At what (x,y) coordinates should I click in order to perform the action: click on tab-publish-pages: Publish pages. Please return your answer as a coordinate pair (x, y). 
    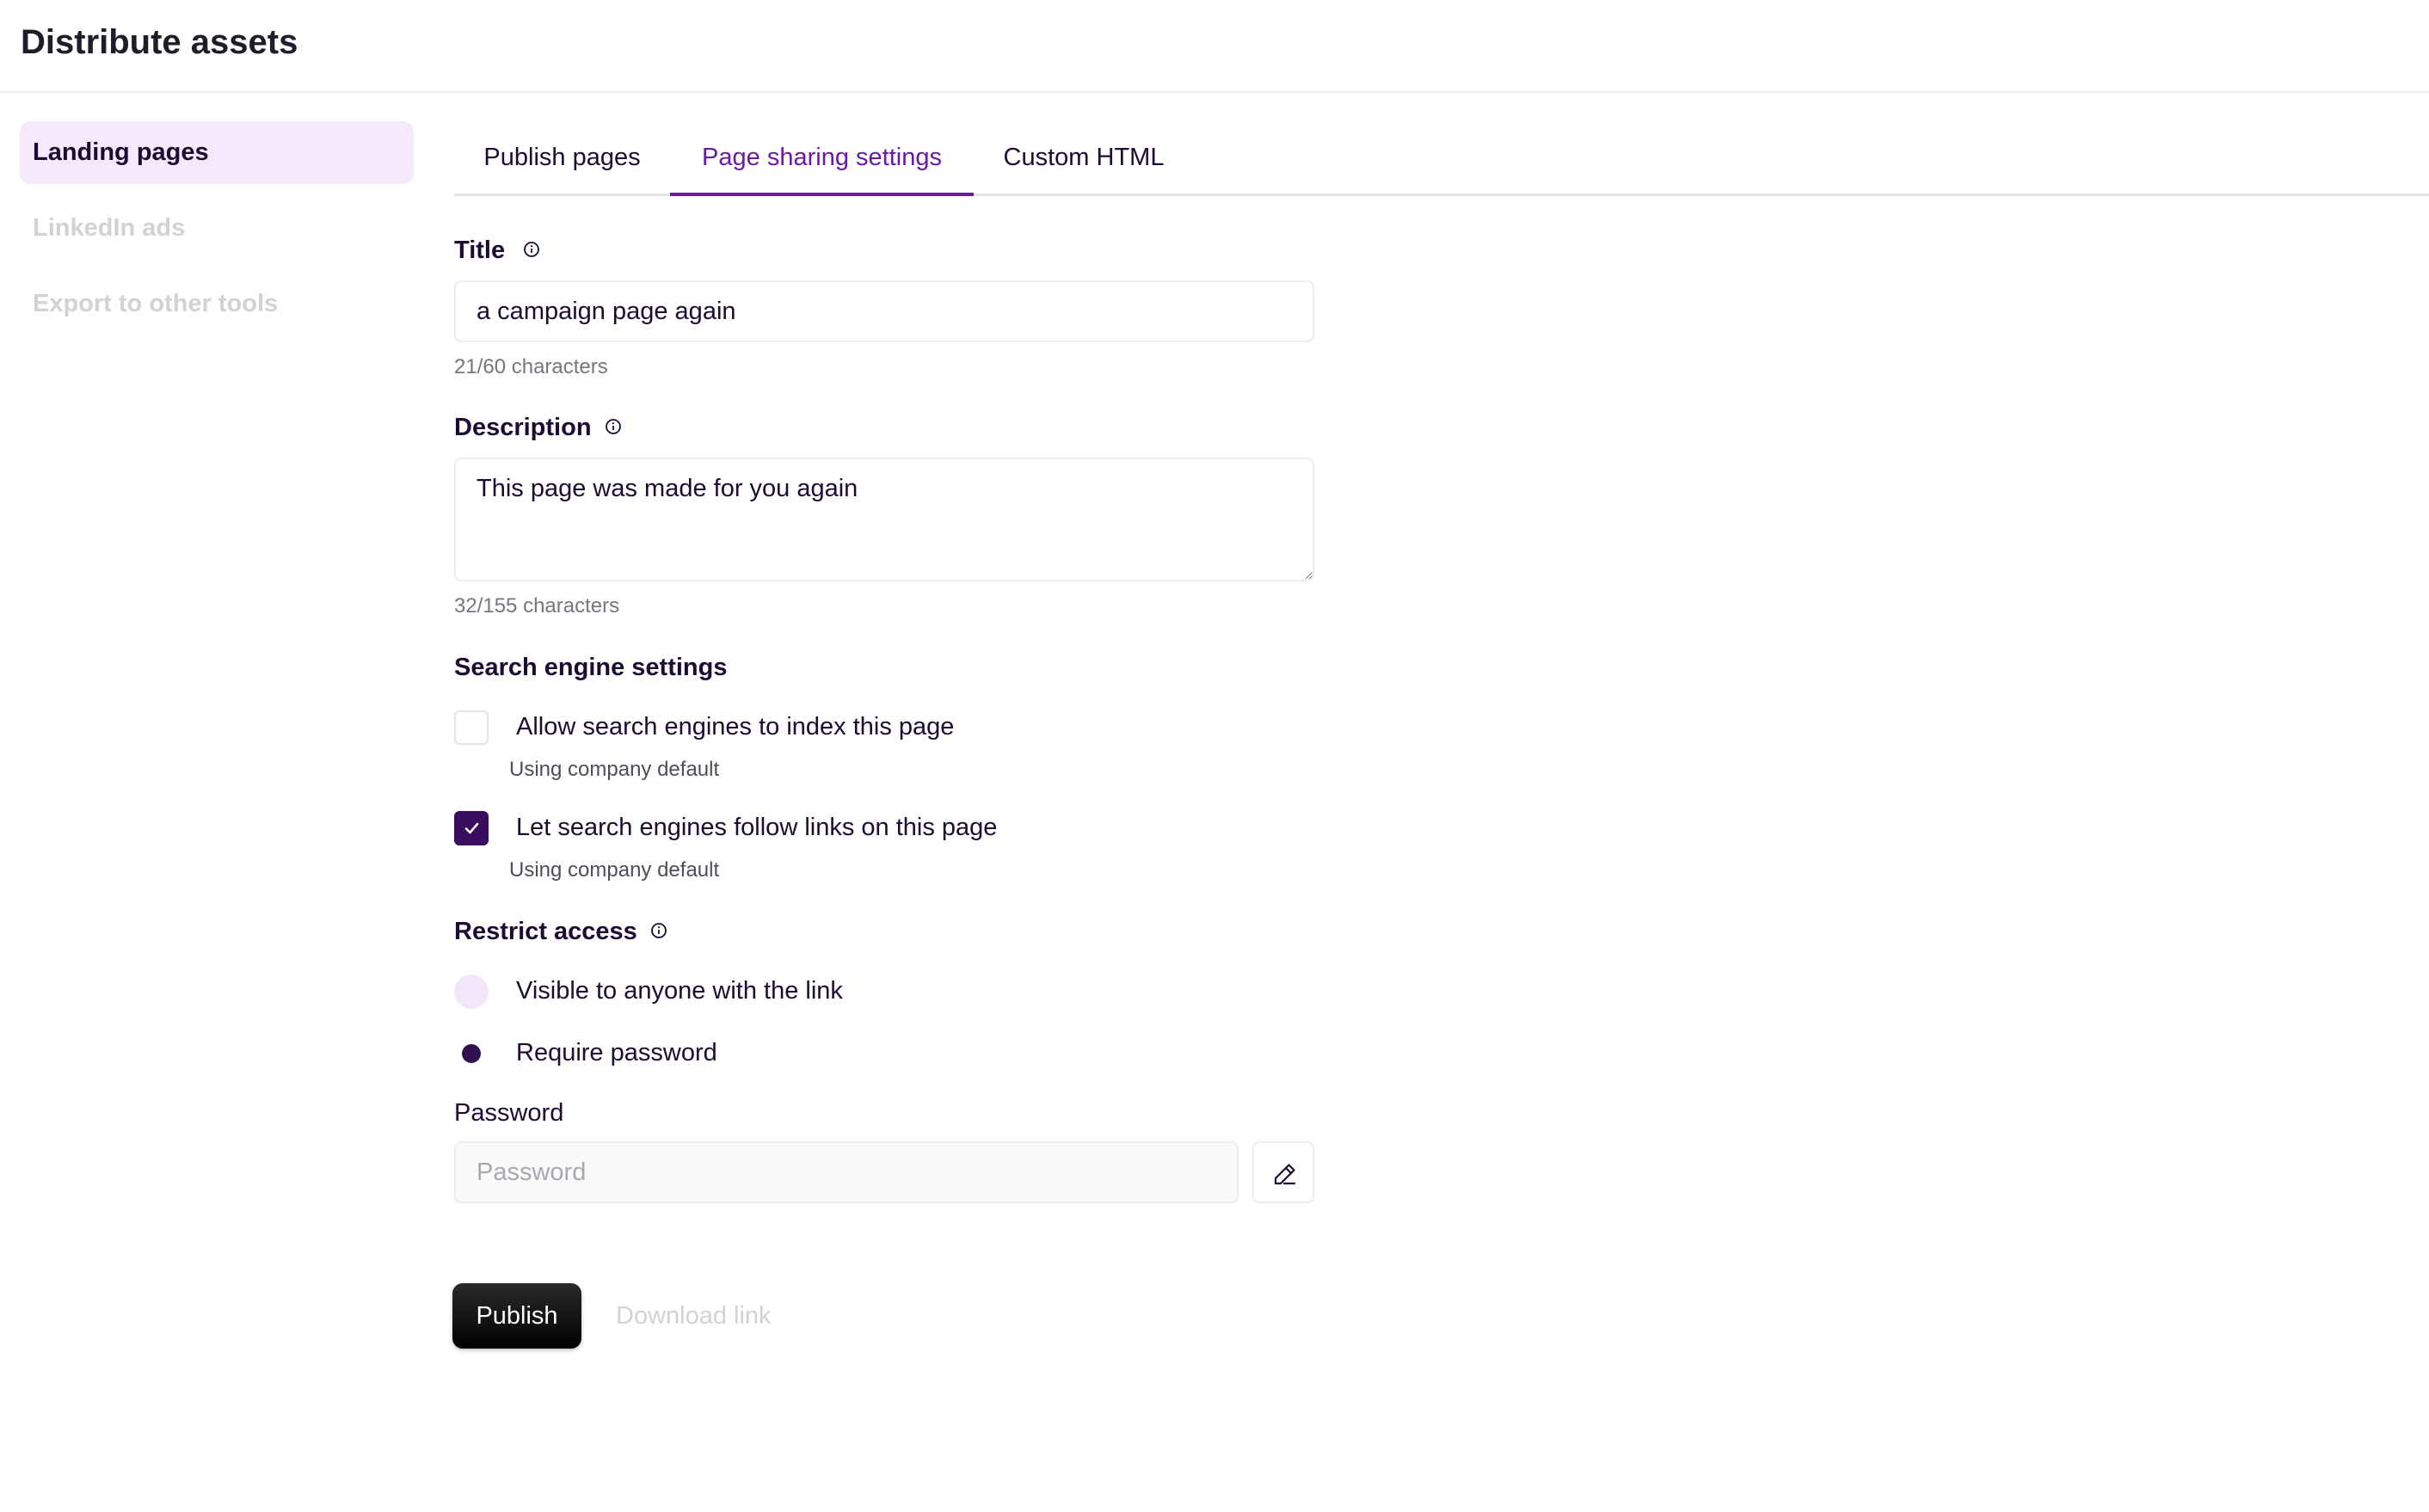
    Looking at the image, I should click on (562, 163).